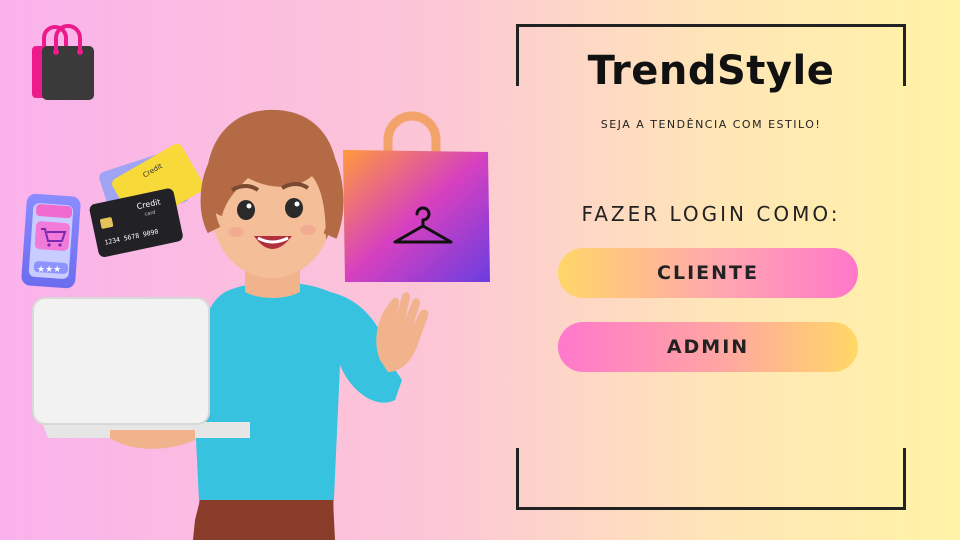 The image size is (960, 540). I want to click on login-cliente-label: CLIENTE, so click(708, 273).